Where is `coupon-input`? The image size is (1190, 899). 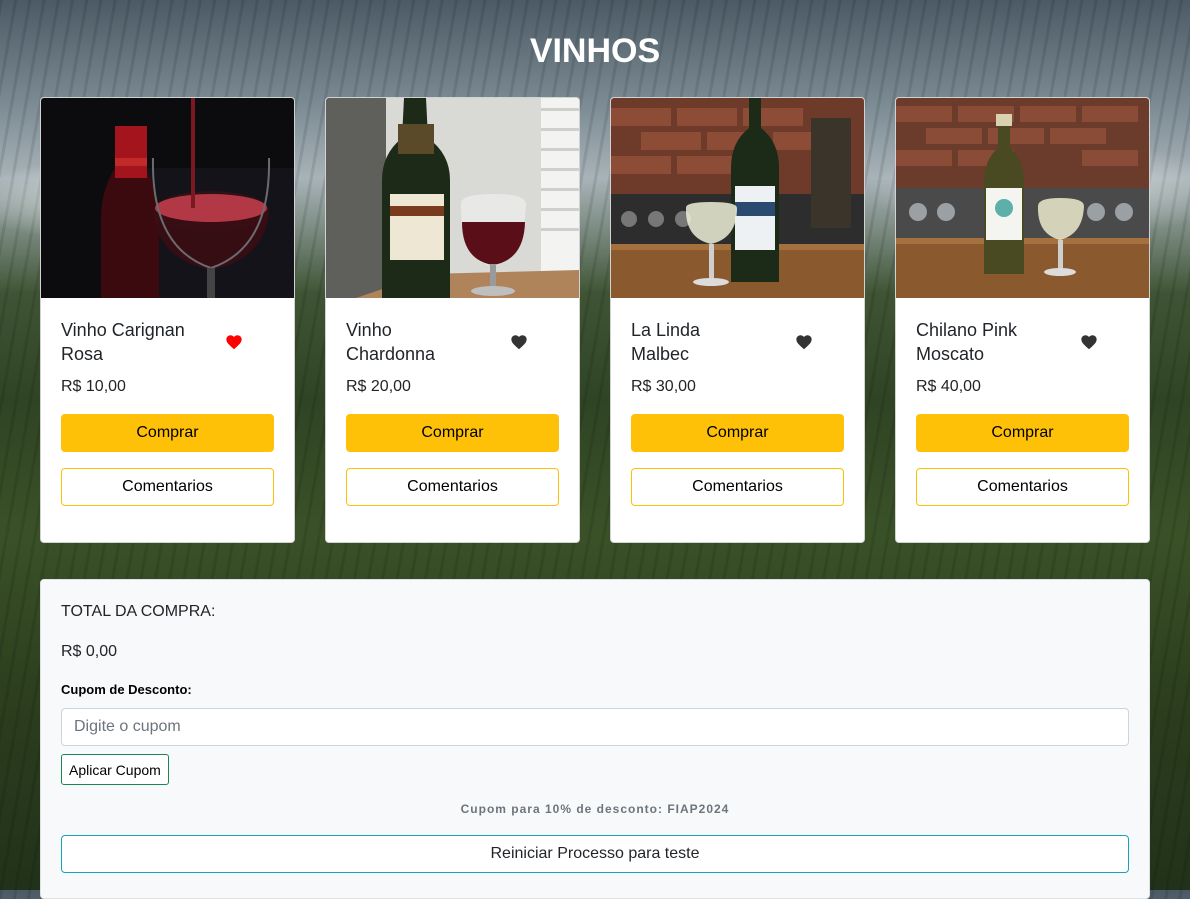
coupon-input is located at coordinates (595, 727).